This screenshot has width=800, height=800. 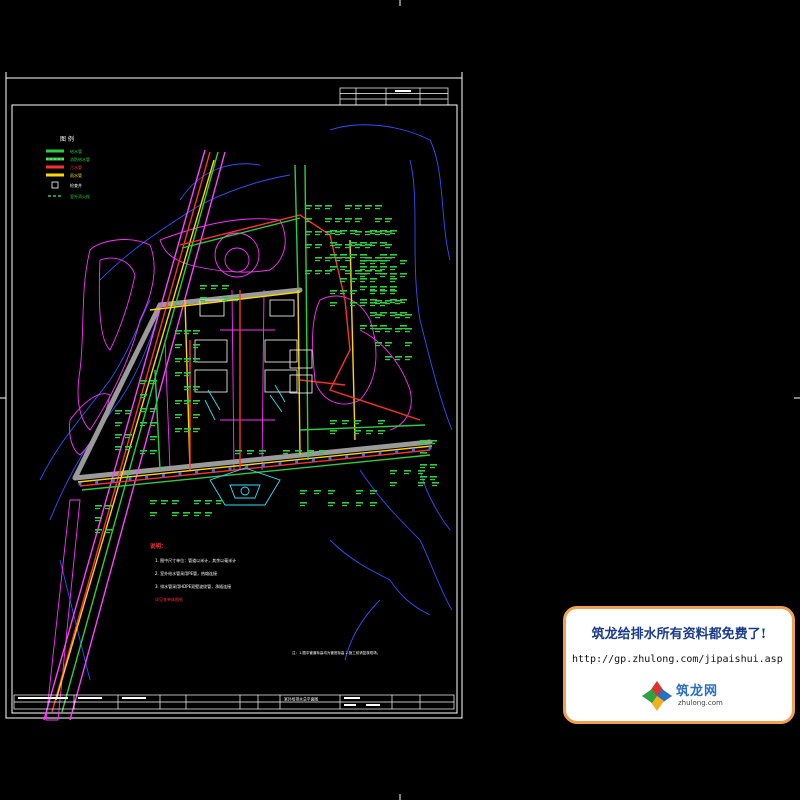 What do you see at coordinates (680, 659) in the screenshot?
I see `promo-url-link: http://gp.zhulong.com/jipaishui.asp` at bounding box center [680, 659].